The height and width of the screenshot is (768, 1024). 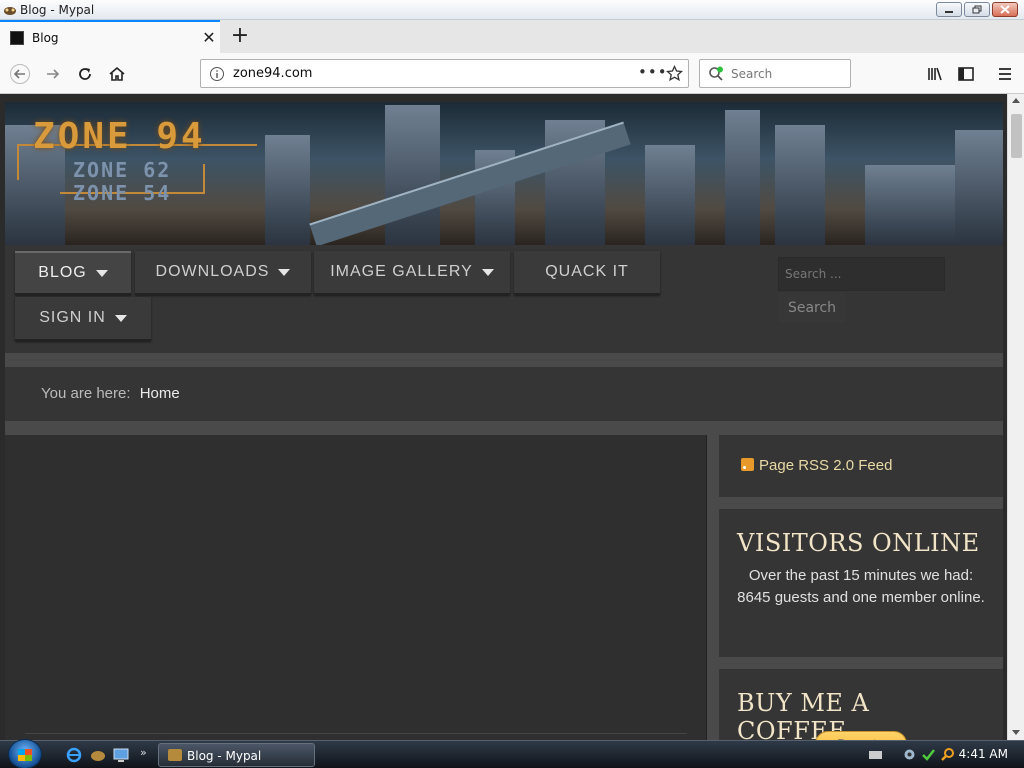 I want to click on scroll-up-icon, so click(x=1016, y=100).